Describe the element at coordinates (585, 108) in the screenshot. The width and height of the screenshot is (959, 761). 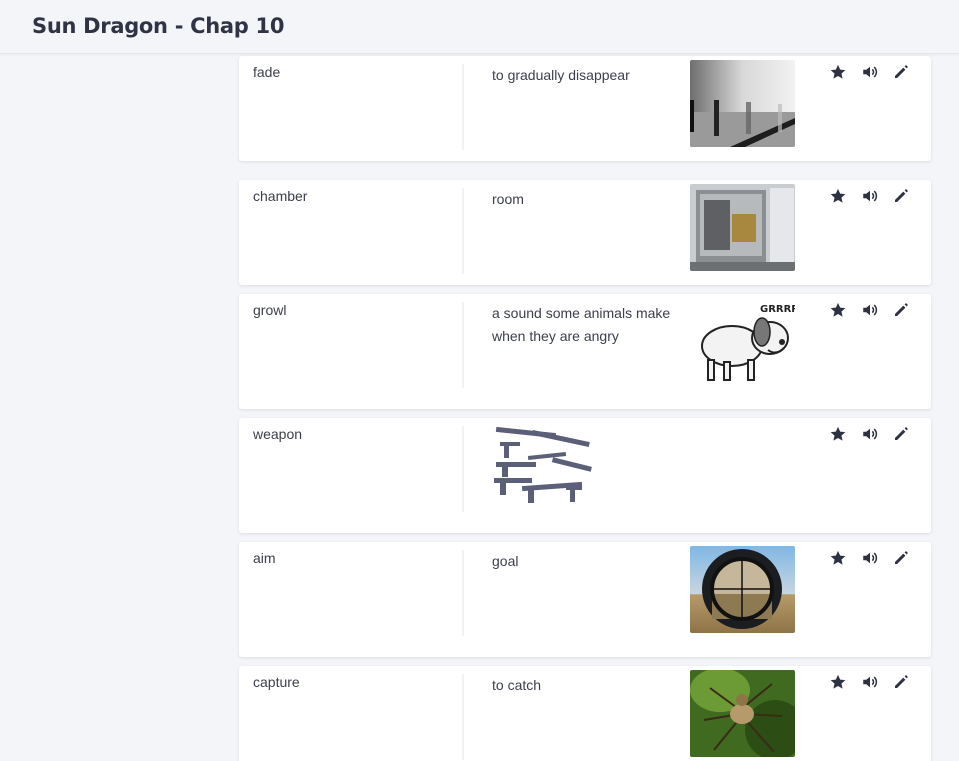
I see `vocab-card: fade to gradually disappear` at that location.